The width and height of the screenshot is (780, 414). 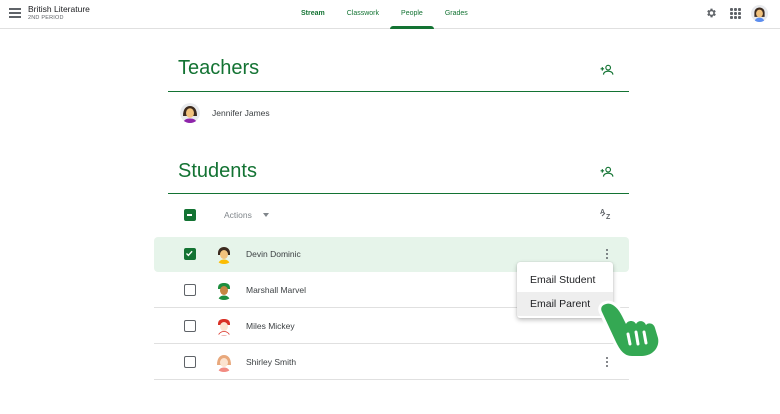 What do you see at coordinates (271, 362) in the screenshot?
I see `student-name: Shirley Smith` at bounding box center [271, 362].